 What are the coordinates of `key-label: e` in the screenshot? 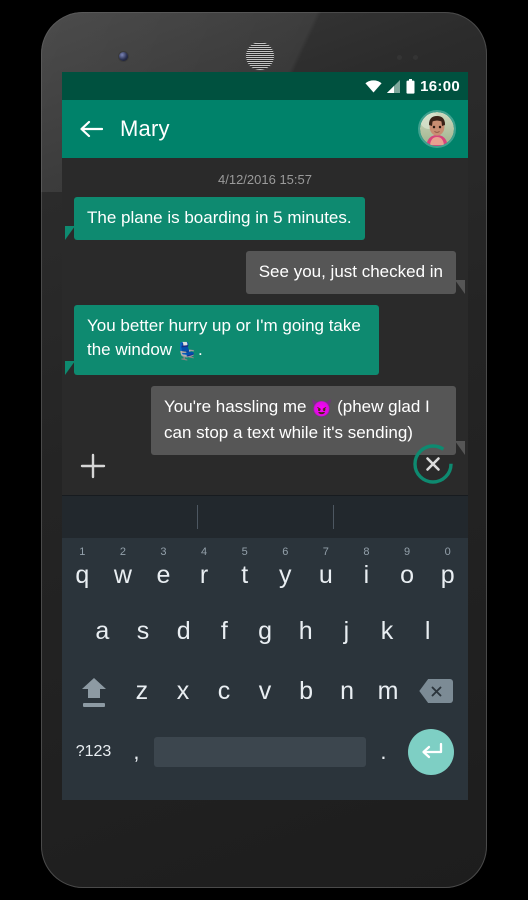 It's located at (163, 575).